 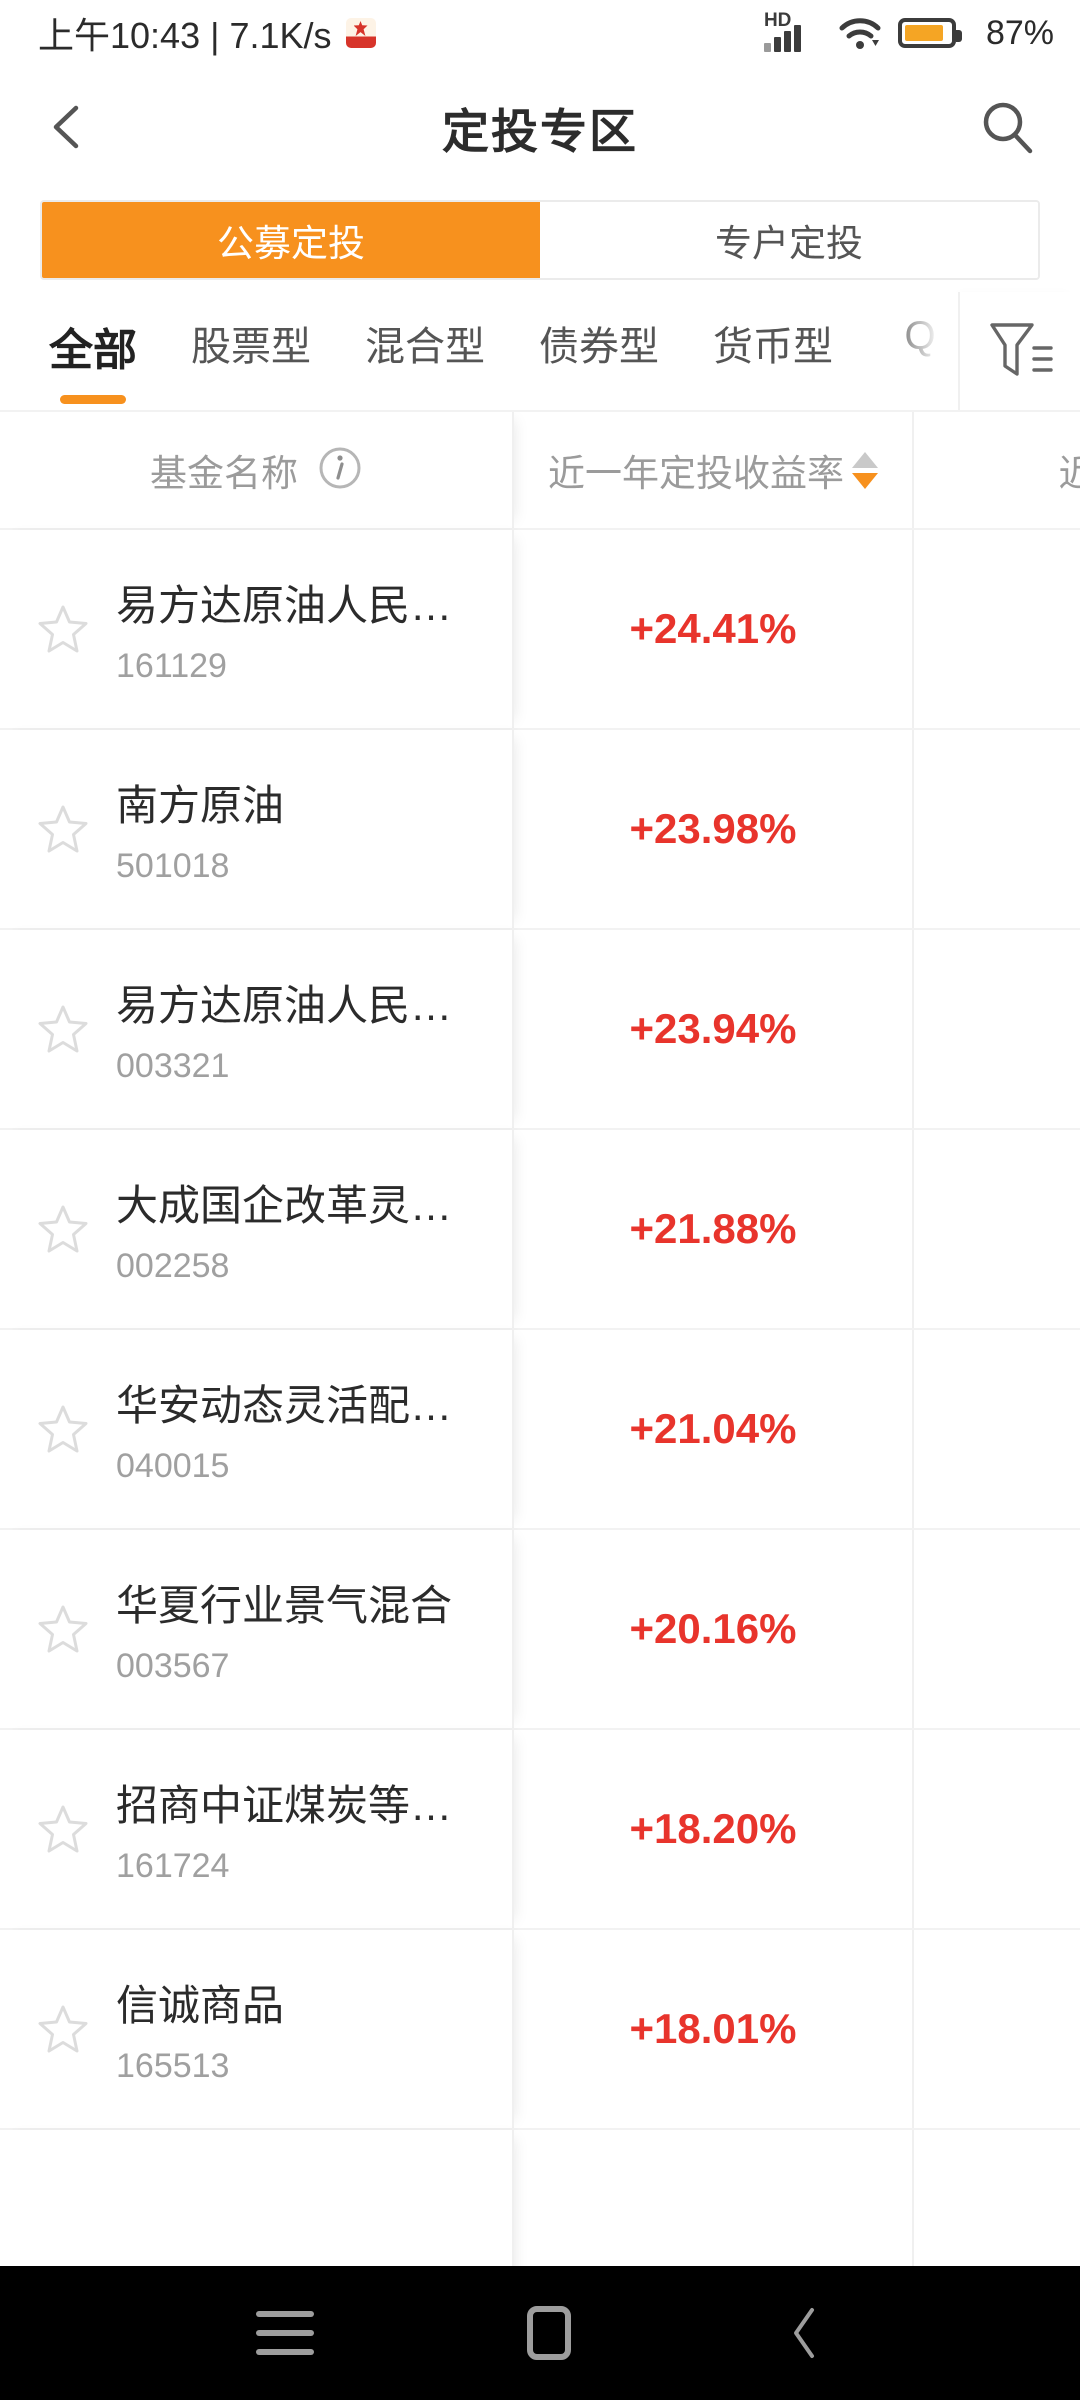 I want to click on tab-all-label: 全部, so click(x=93, y=350).